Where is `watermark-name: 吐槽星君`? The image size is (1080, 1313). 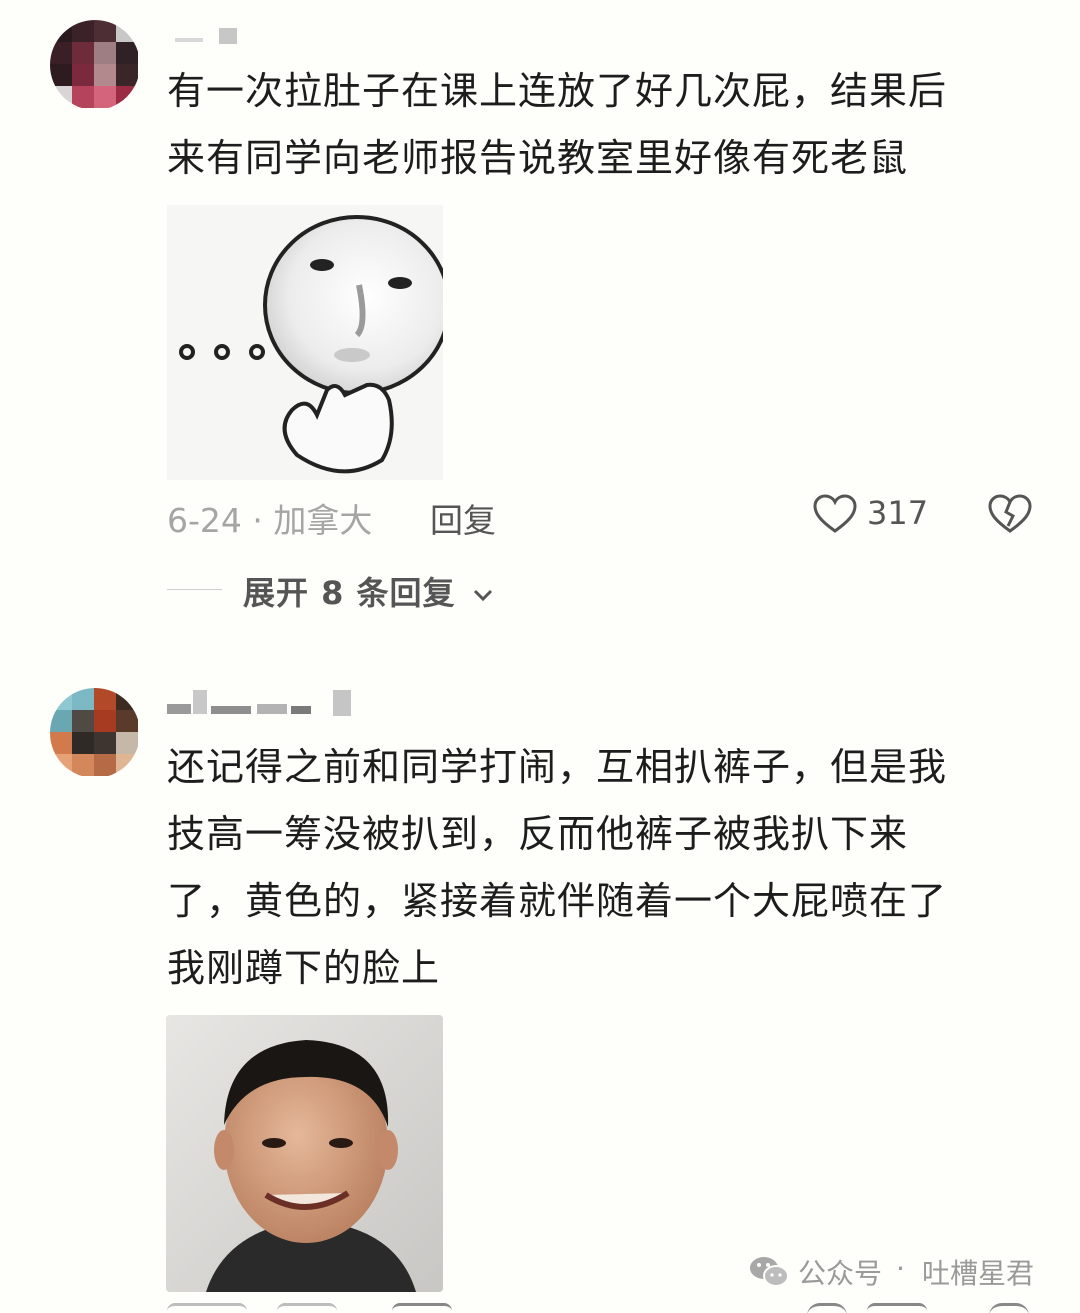
watermark-name: 吐槽星君 is located at coordinates (978, 1273).